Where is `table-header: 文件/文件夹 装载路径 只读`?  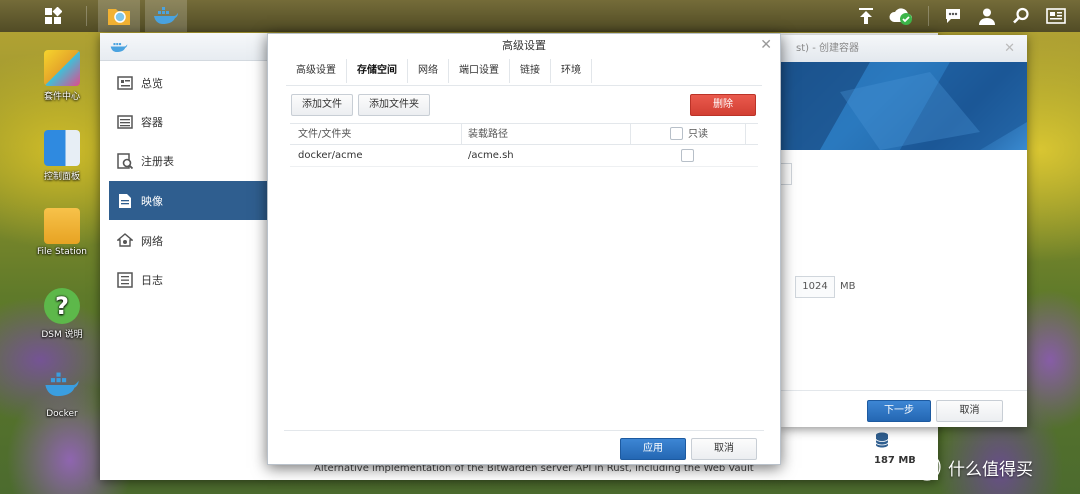 table-header: 文件/文件夹 装载路径 只读 is located at coordinates (524, 134).